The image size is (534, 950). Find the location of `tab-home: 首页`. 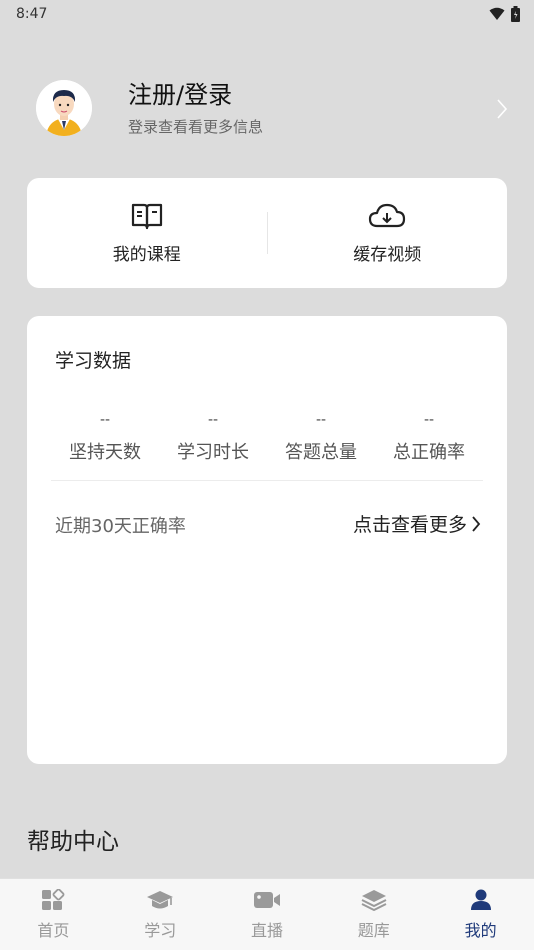

tab-home: 首页 is located at coordinates (53, 914).